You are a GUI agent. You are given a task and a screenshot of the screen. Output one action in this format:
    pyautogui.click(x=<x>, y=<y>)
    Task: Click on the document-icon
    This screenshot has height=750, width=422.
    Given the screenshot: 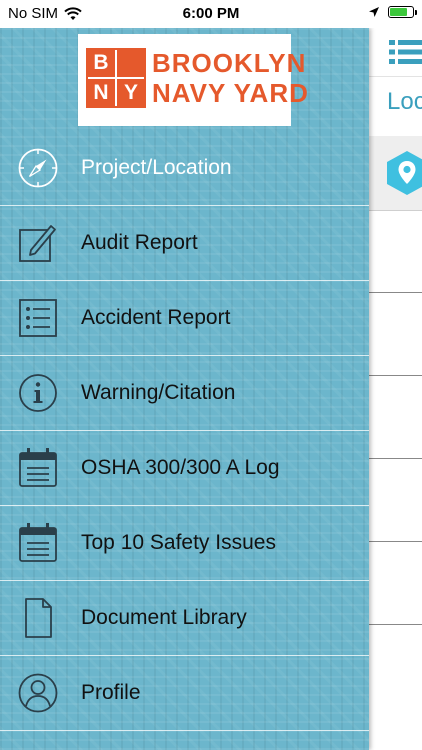 What is the action you would take?
    pyautogui.click(x=38, y=618)
    